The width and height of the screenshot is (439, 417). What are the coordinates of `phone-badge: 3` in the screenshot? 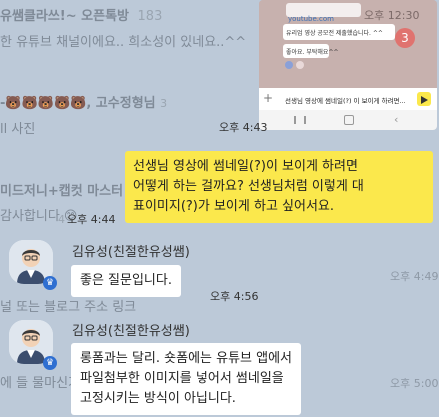 It's located at (405, 38).